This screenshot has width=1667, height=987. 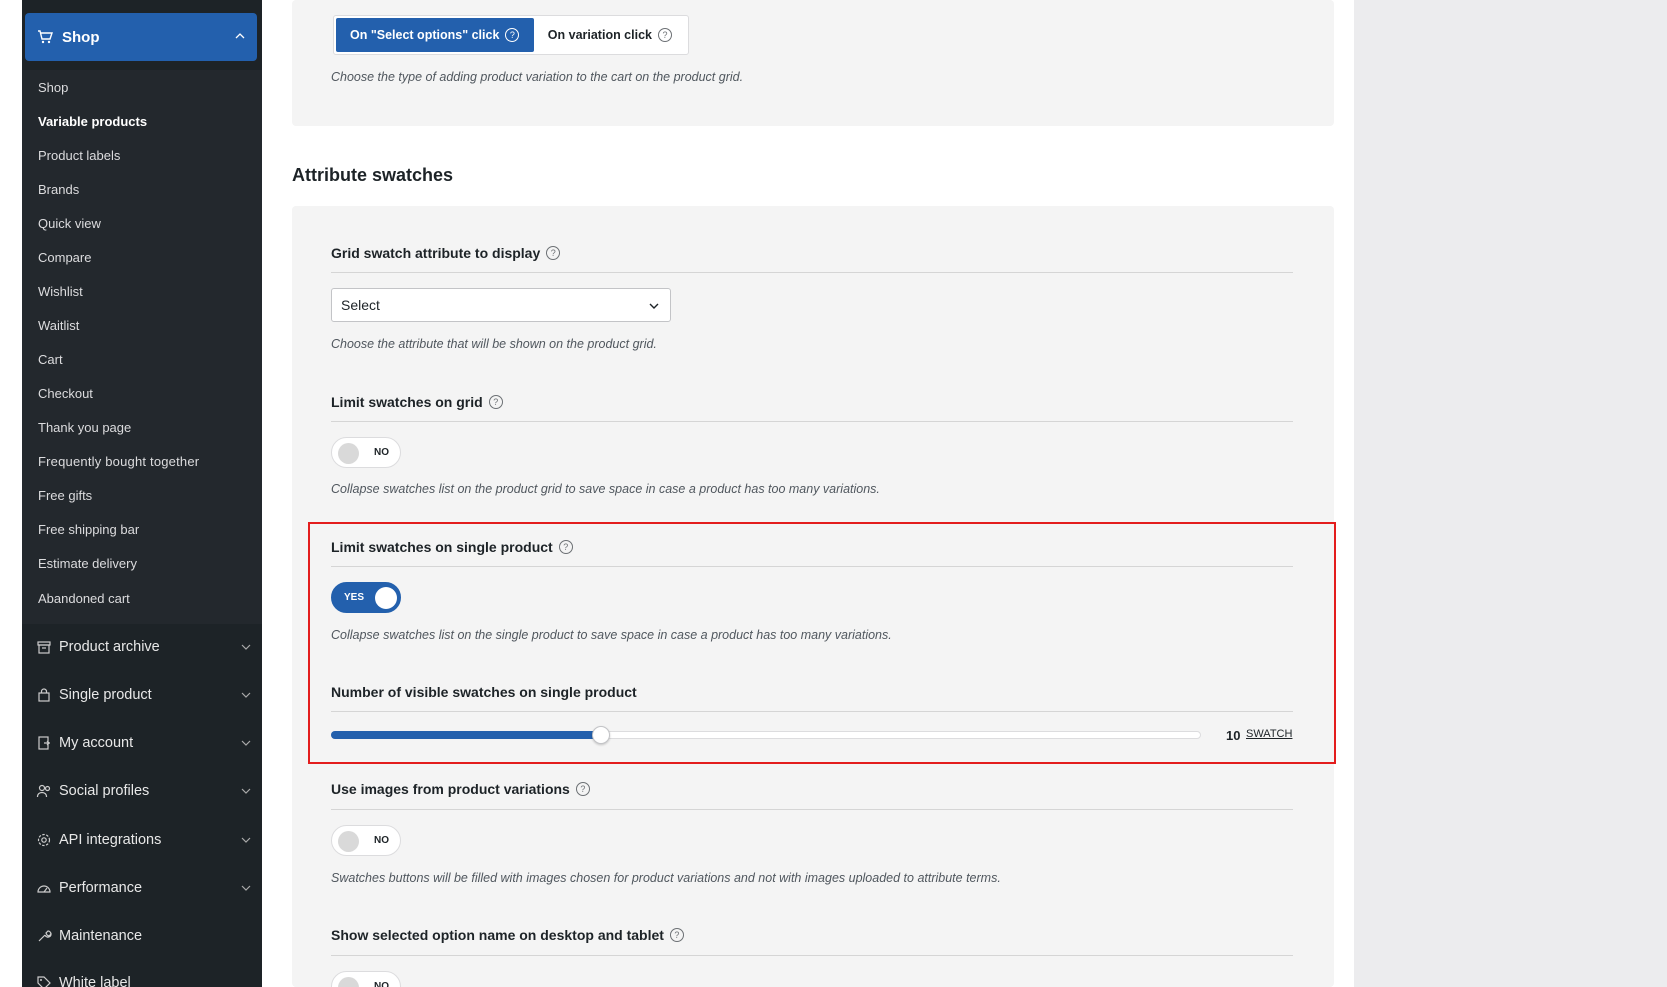 I want to click on option-select-options-click: On "Select options" click ?, so click(x=435, y=35).